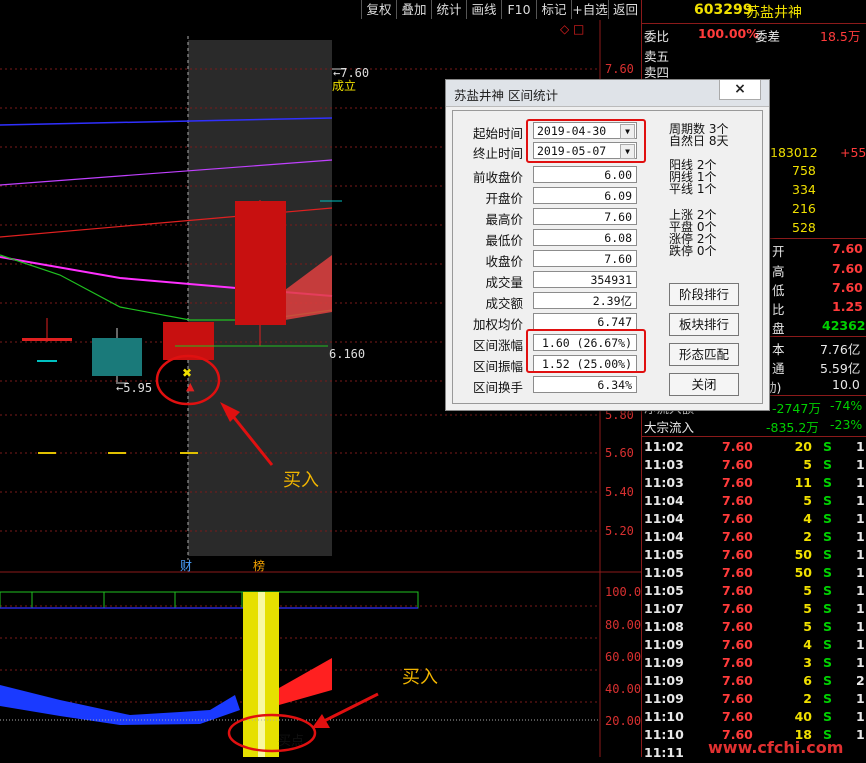 Image resolution: width=866 pixels, height=763 pixels. I want to click on buy-marker-icon: ✖, so click(187, 373).